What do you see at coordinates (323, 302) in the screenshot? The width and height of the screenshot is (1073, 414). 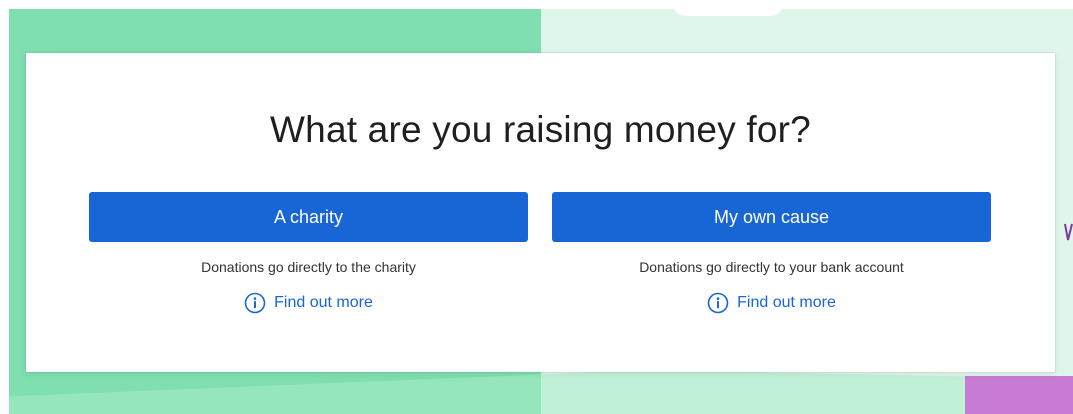 I see `charity-find-out-more-label: Find out more` at bounding box center [323, 302].